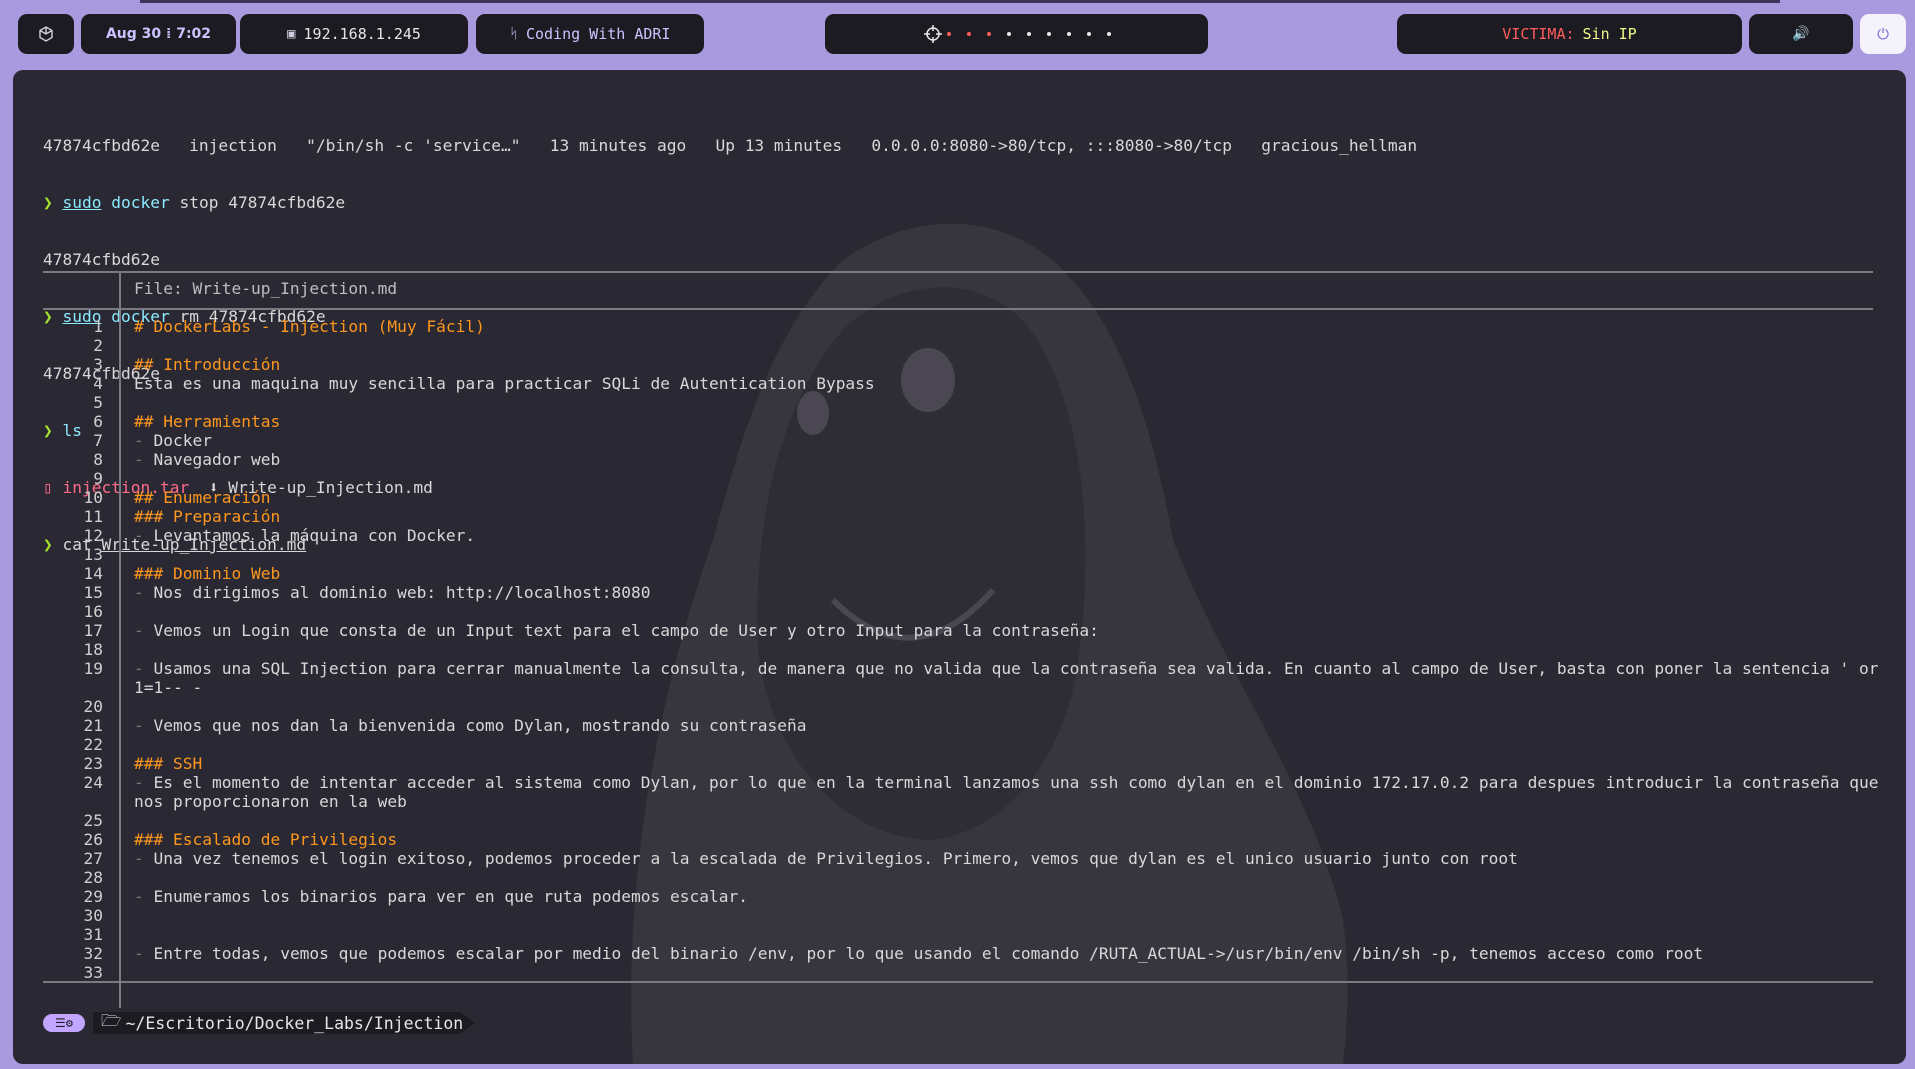 The height and width of the screenshot is (1069, 1915). Describe the element at coordinates (257, 202) in the screenshot. I see `command-args: stop 47874cfbd62e` at that location.